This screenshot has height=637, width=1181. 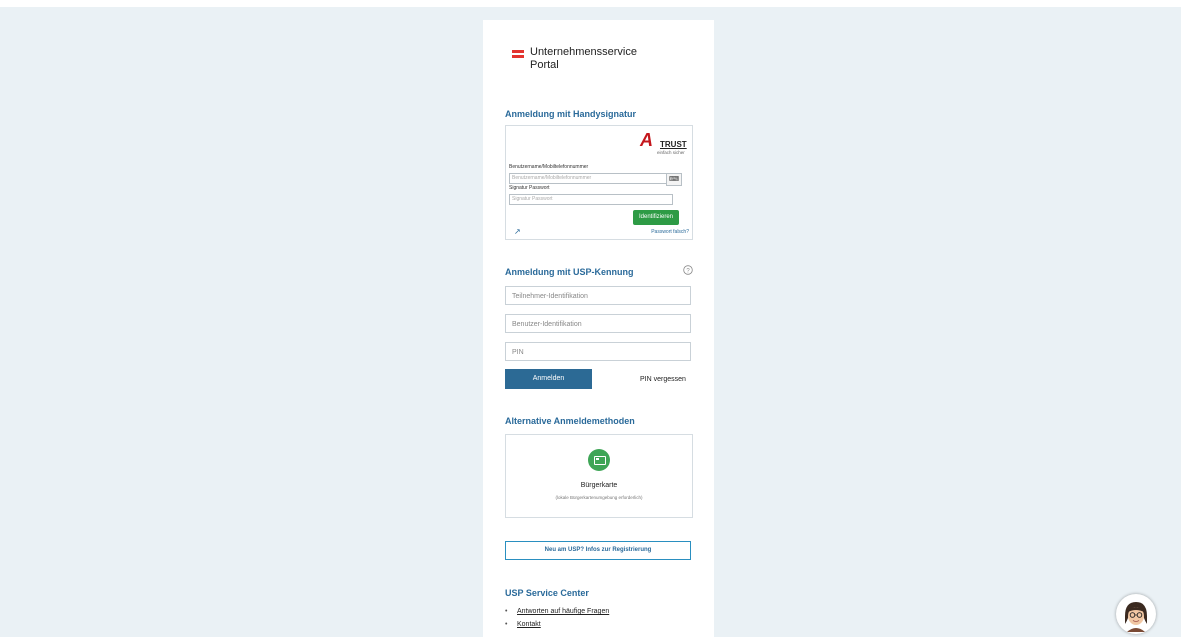 What do you see at coordinates (671, 152) in the screenshot?
I see `a-trust-tagline: einfach sicher` at bounding box center [671, 152].